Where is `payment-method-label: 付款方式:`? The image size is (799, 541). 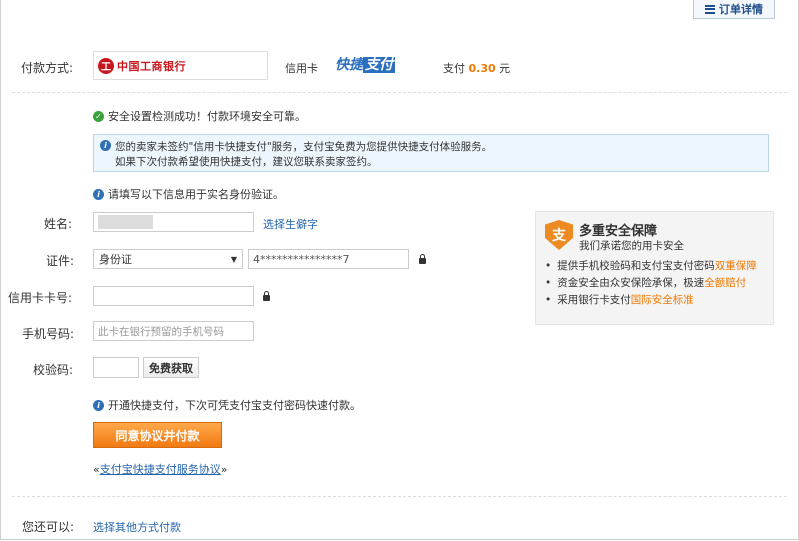 payment-method-label: 付款方式: is located at coordinates (47, 68).